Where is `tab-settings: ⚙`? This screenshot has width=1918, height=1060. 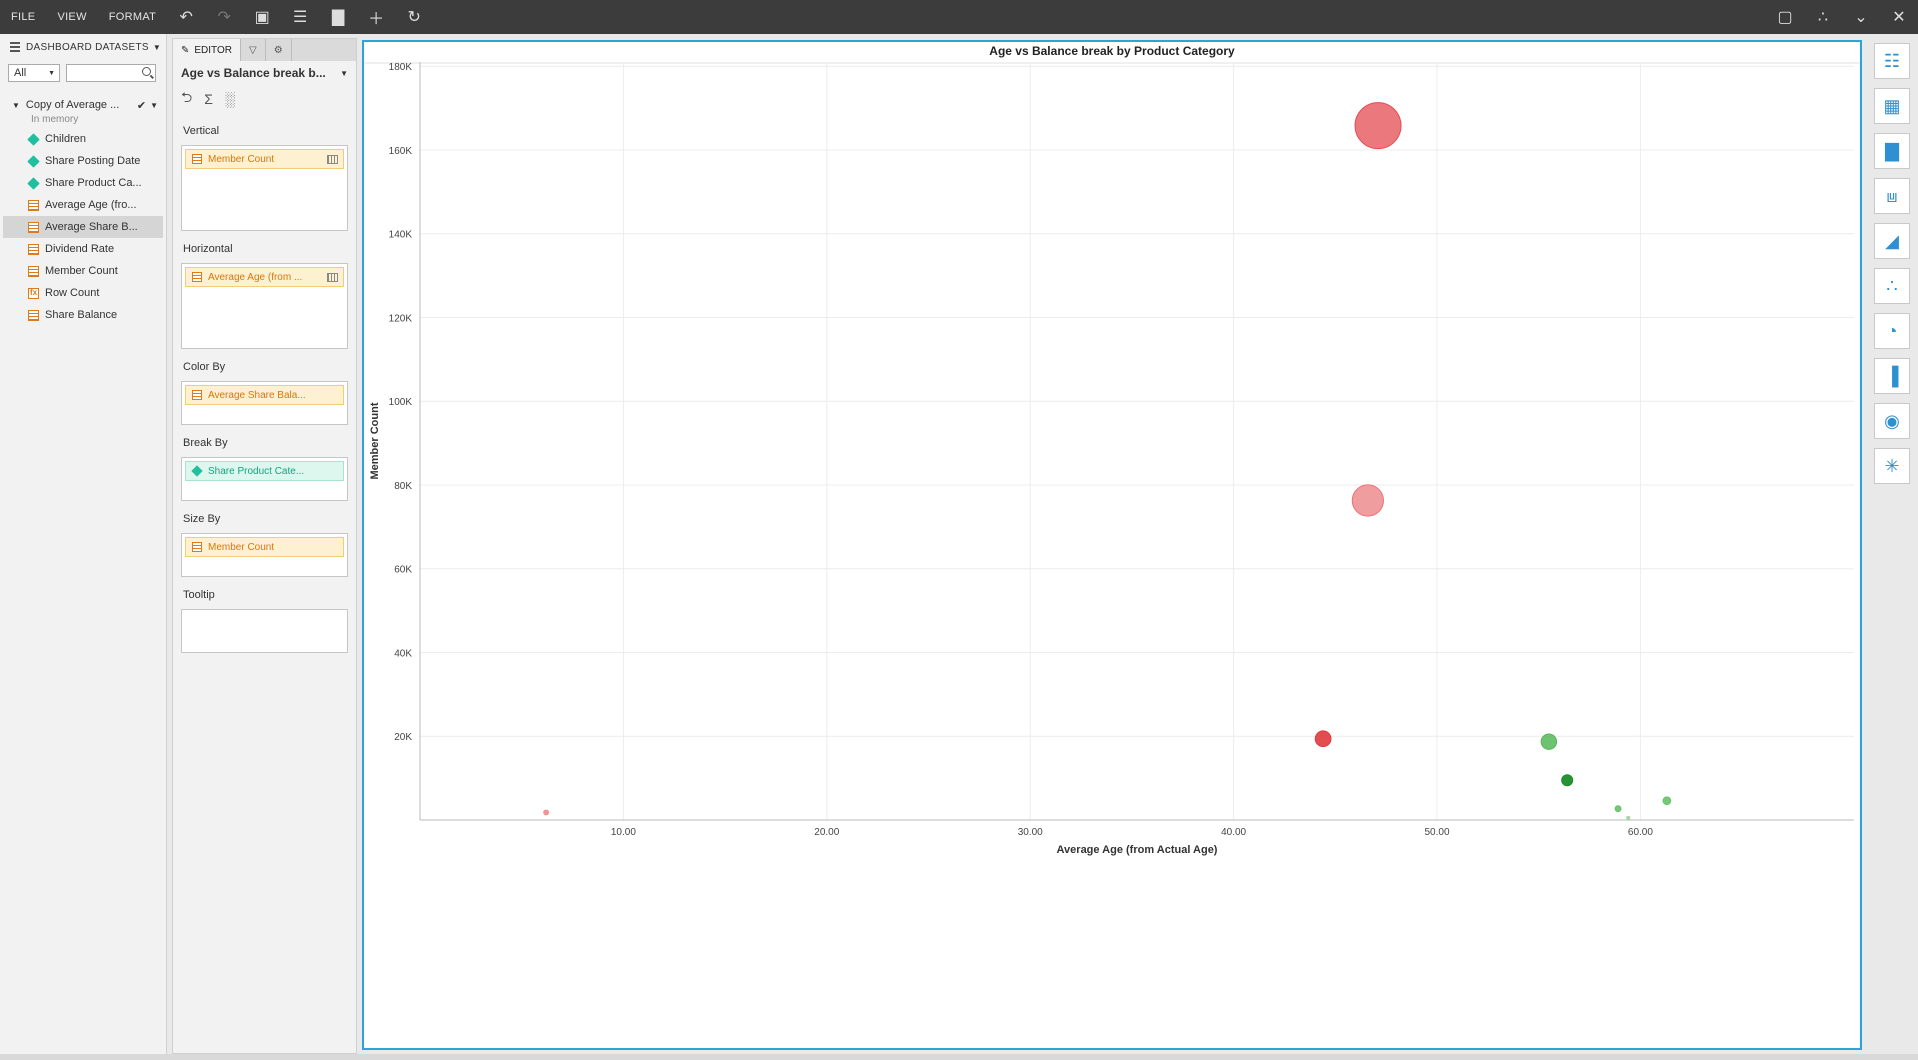
tab-settings: ⚙ is located at coordinates (279, 50).